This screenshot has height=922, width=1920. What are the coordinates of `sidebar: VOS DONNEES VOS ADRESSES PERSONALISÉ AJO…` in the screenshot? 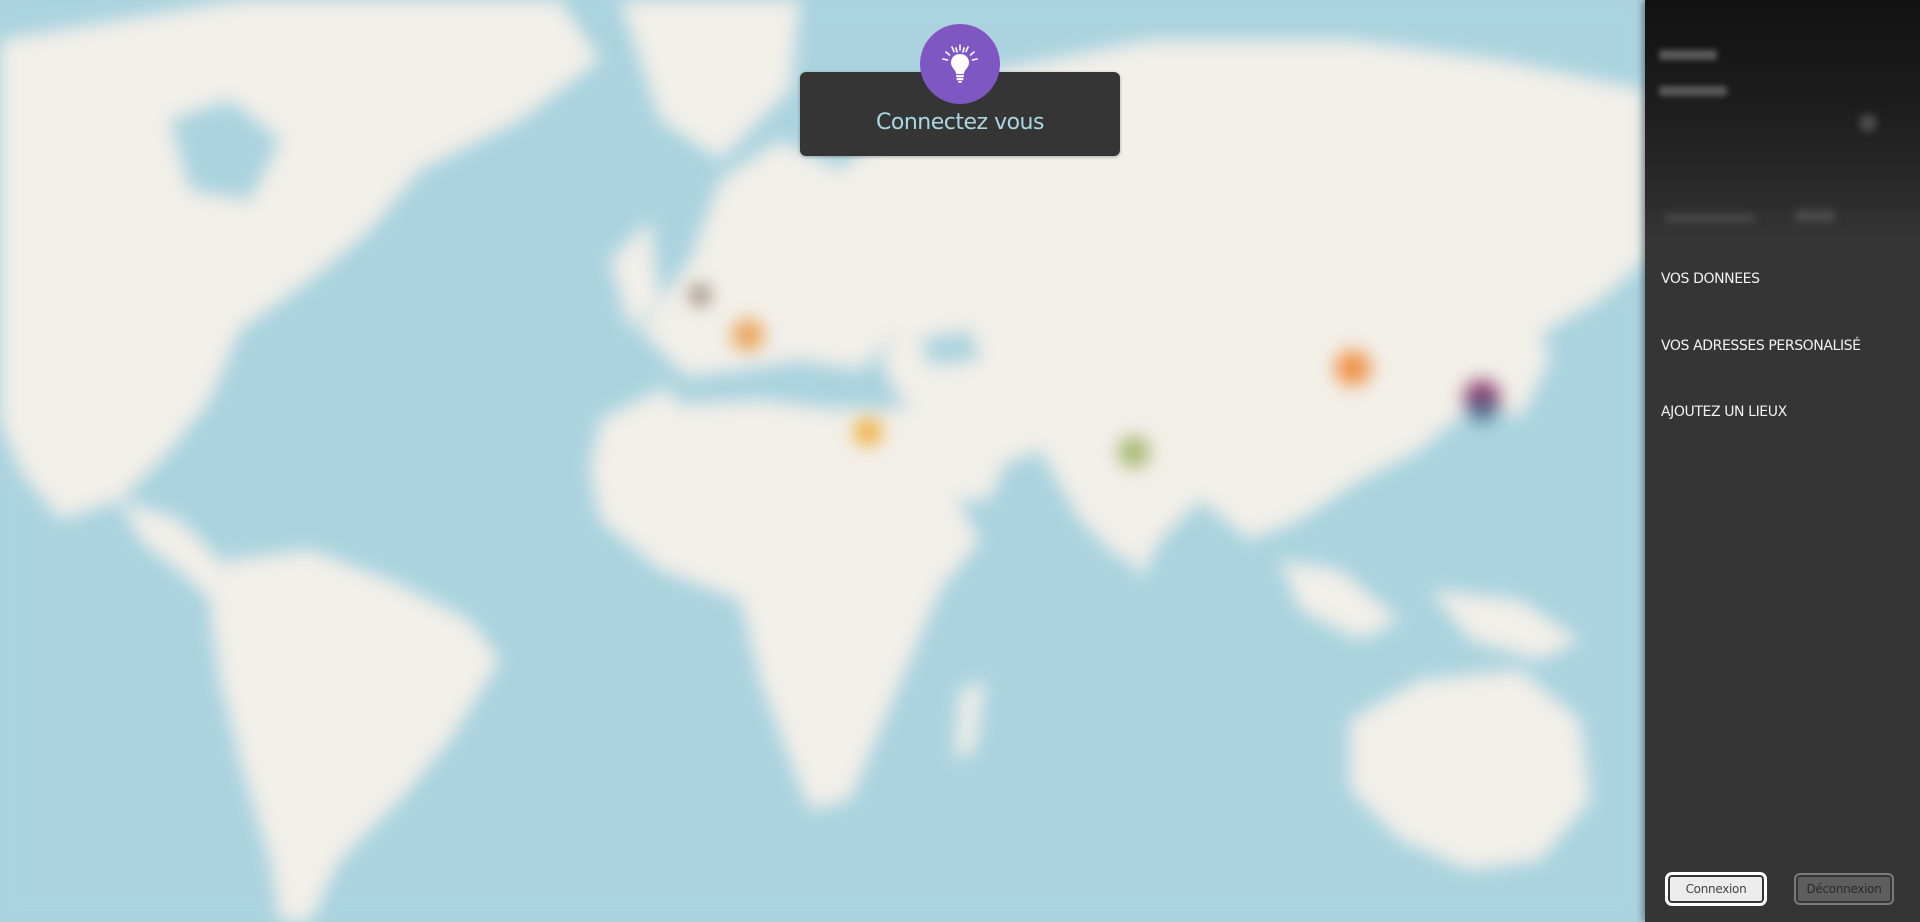 It's located at (1782, 461).